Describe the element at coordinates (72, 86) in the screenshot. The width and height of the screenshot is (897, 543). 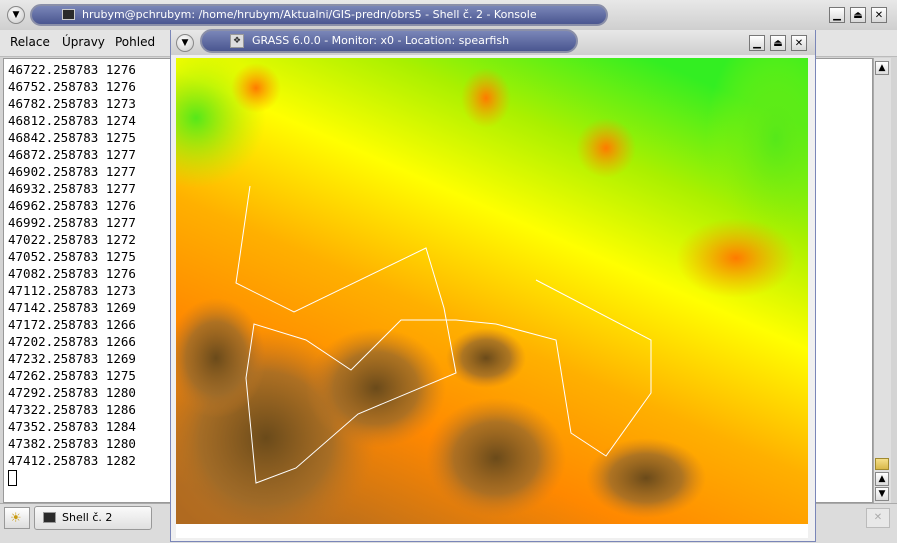
I see `terminal-line: 46752.258783 1276` at that location.